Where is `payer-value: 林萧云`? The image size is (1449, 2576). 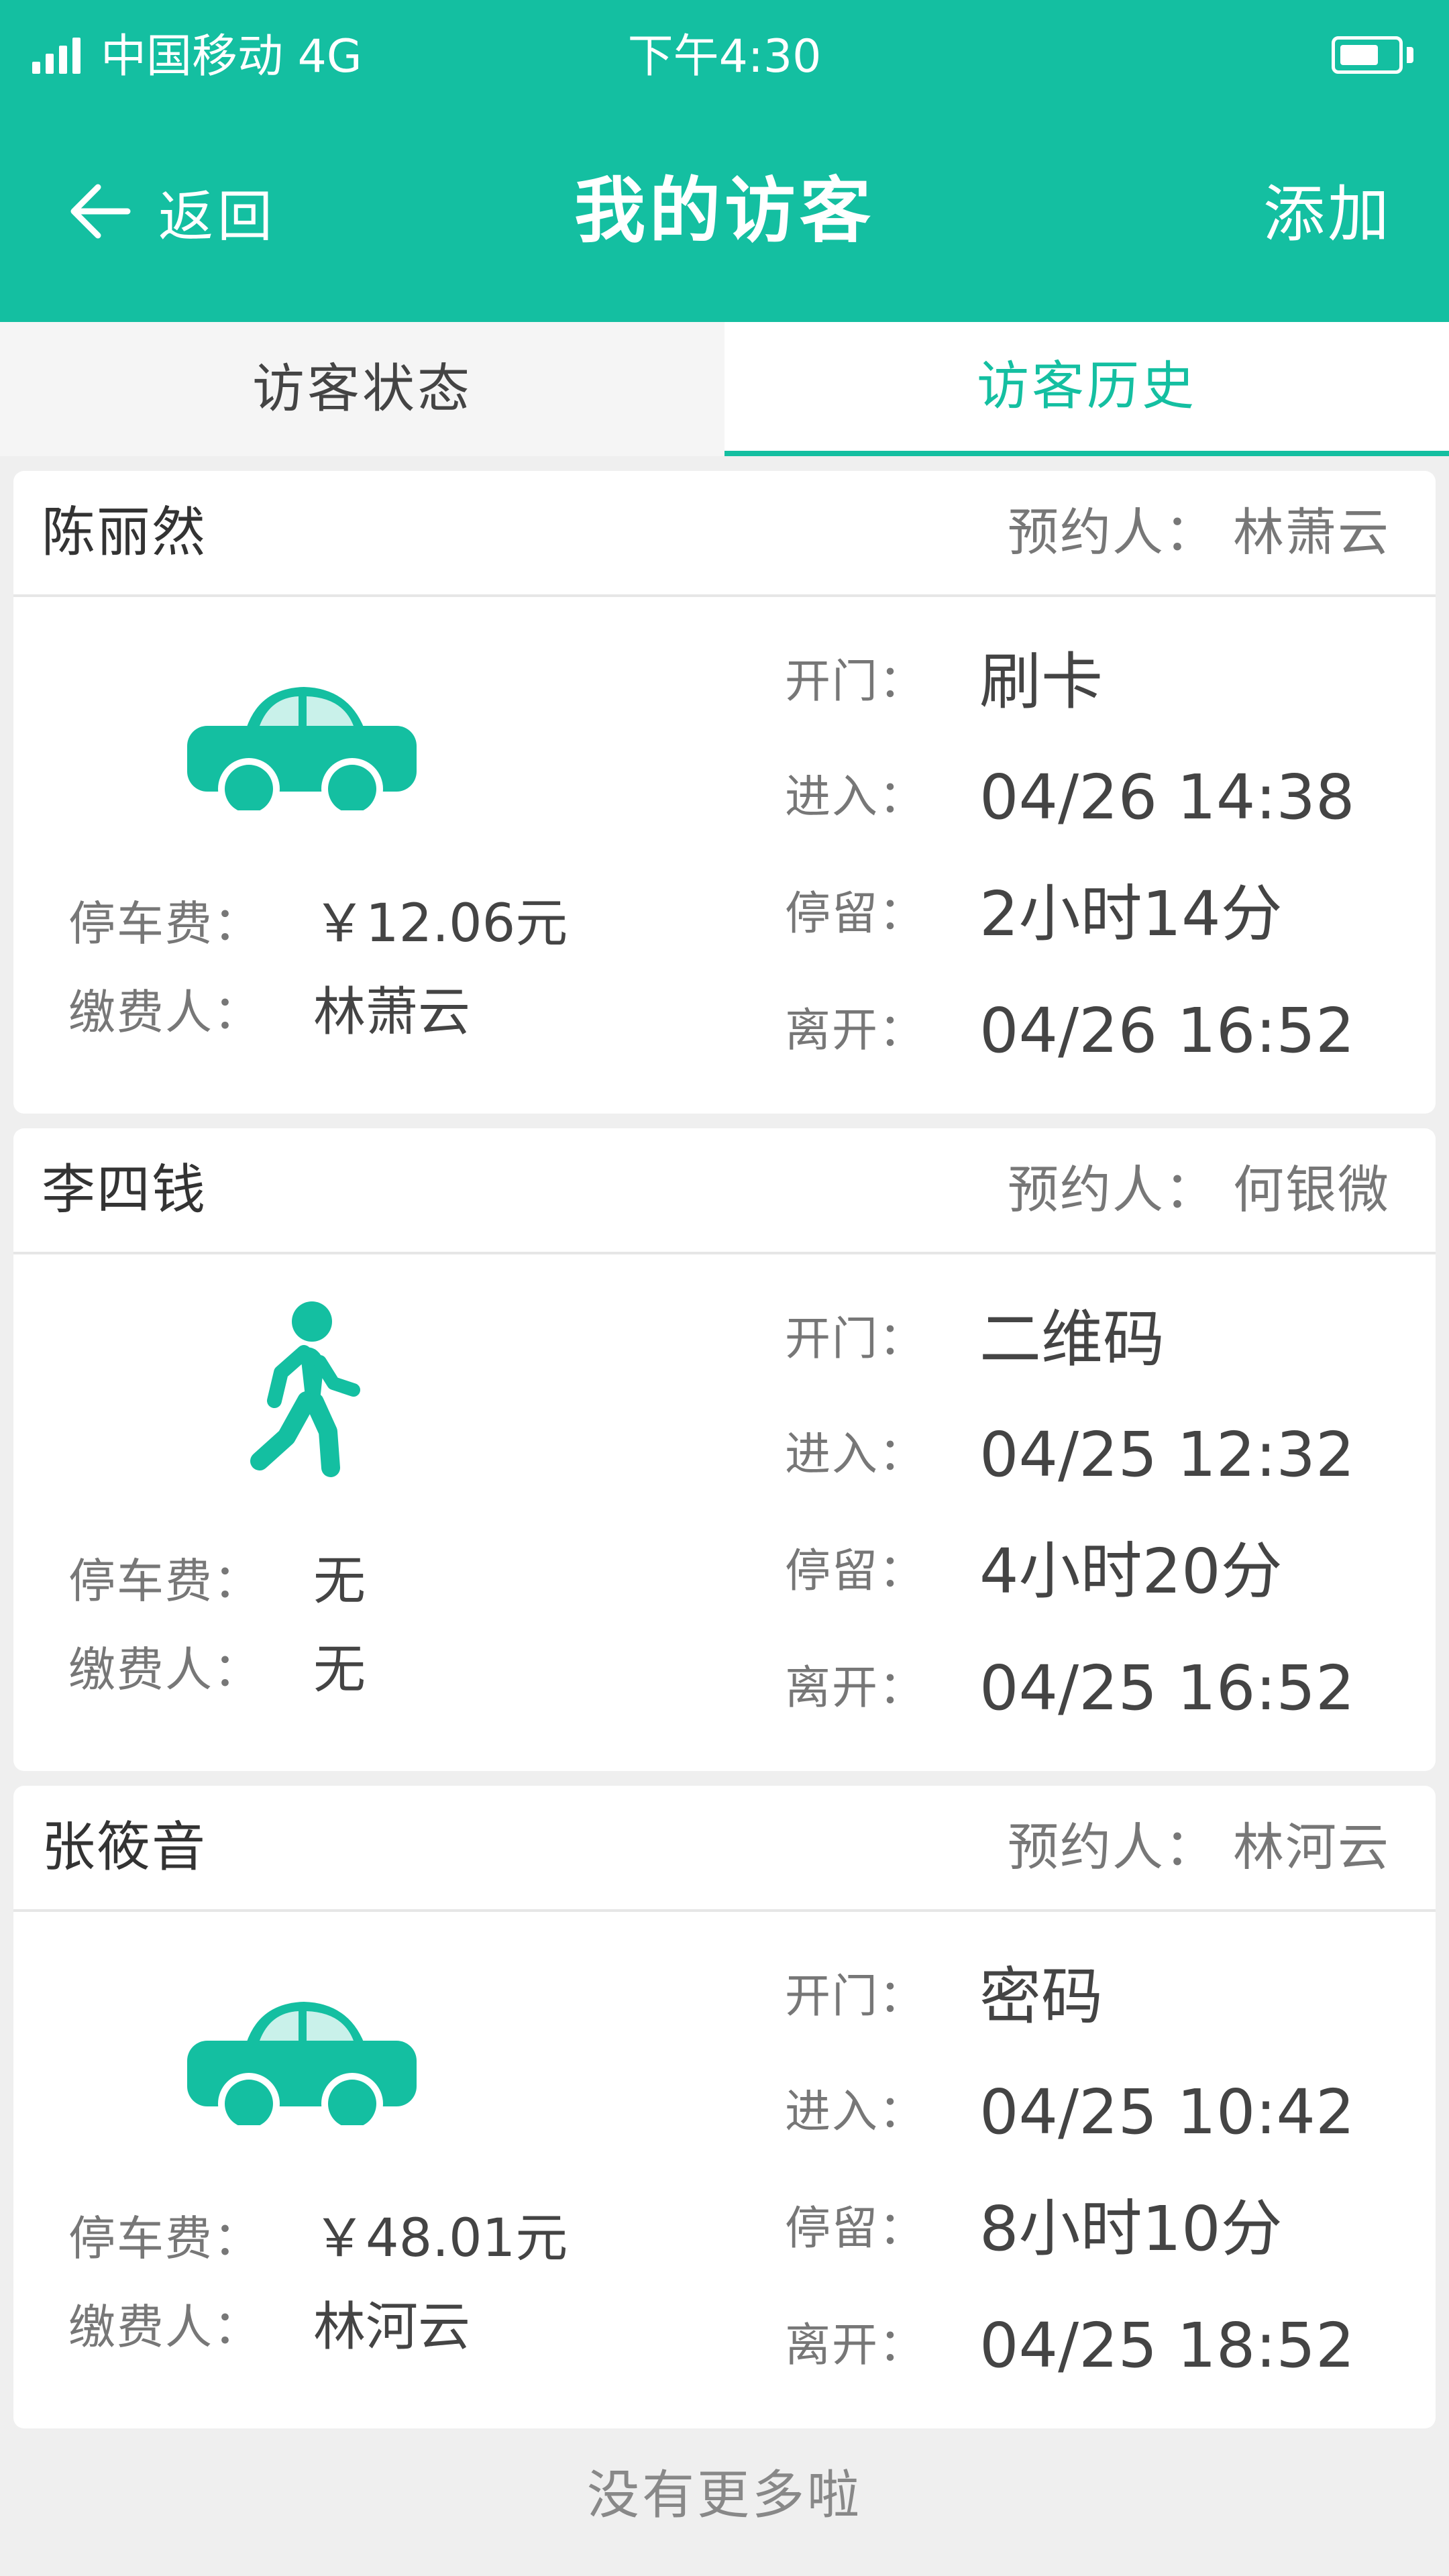 payer-value: 林萧云 is located at coordinates (392, 1012).